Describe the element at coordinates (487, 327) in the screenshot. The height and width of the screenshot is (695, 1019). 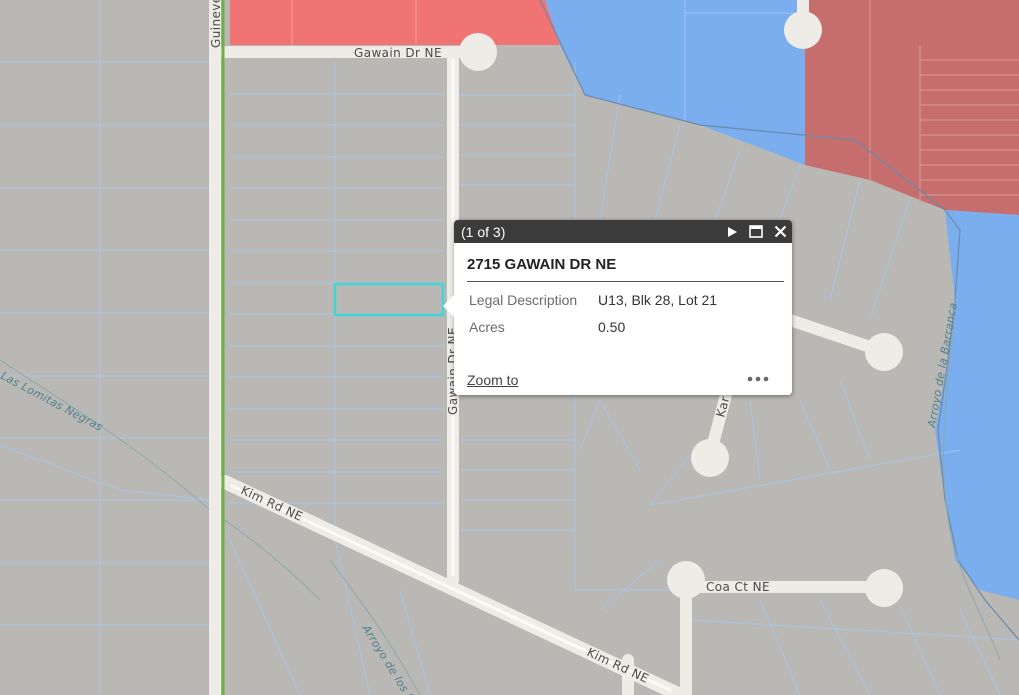
I see `attribute-key: Acres` at that location.